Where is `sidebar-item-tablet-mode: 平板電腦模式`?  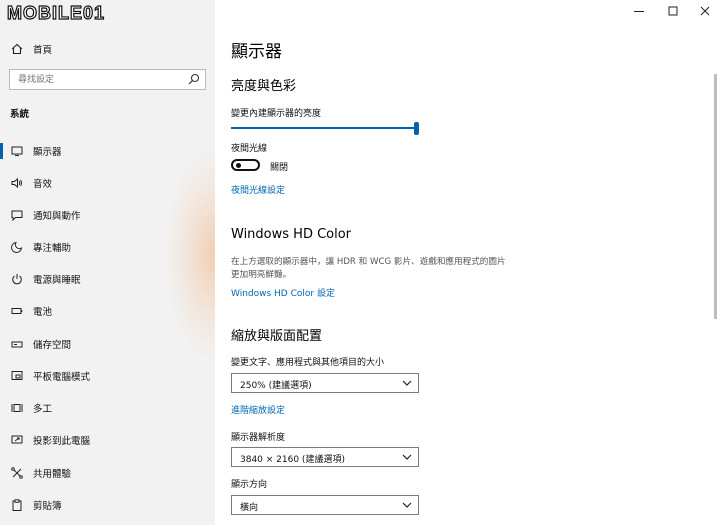
sidebar-item-tablet-mode: 平板電腦模式 is located at coordinates (107, 376).